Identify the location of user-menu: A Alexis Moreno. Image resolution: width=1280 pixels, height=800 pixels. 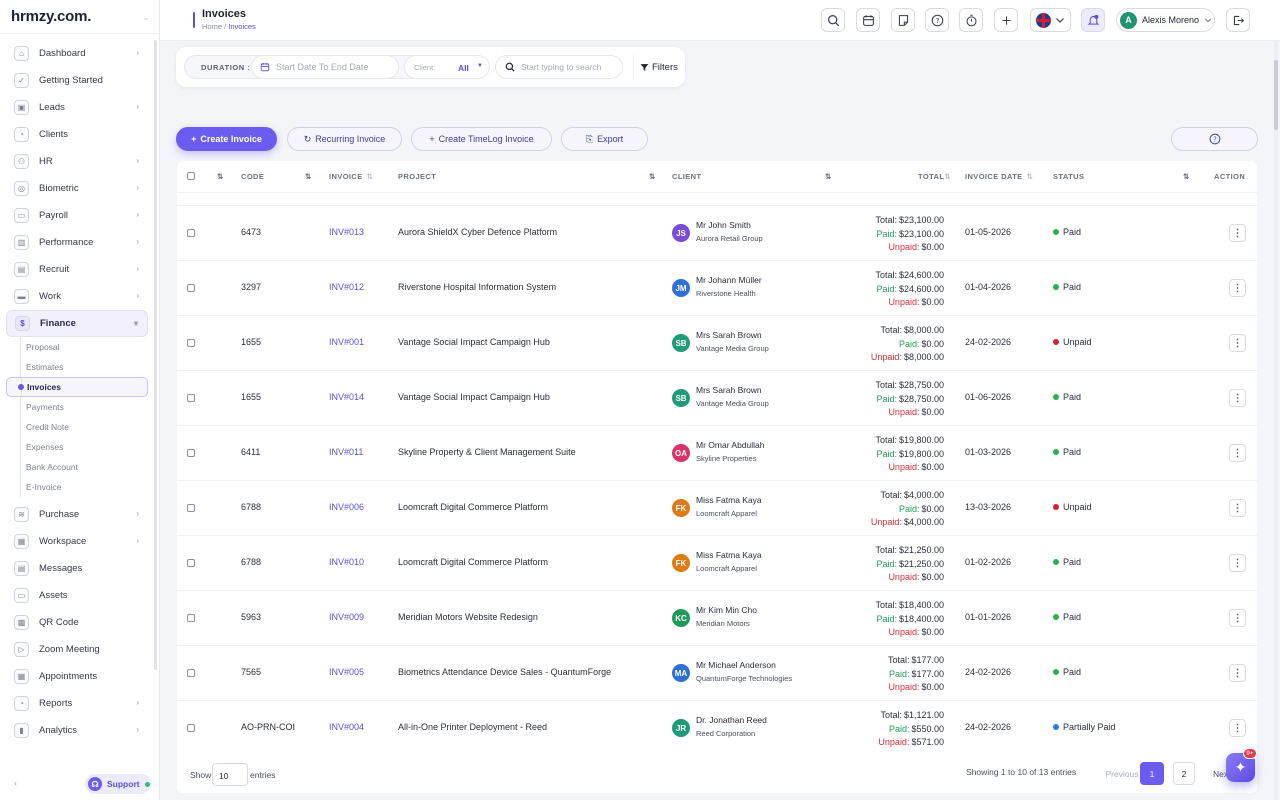
(1165, 20).